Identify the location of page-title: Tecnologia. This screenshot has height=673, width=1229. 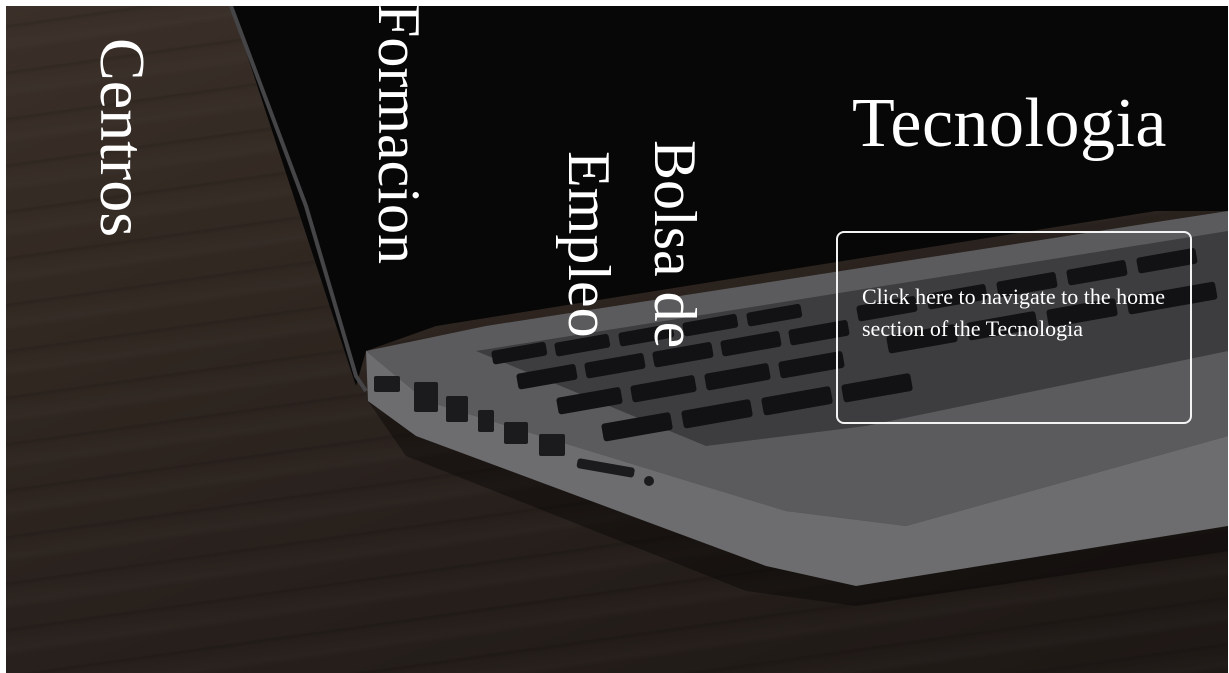
(1009, 123).